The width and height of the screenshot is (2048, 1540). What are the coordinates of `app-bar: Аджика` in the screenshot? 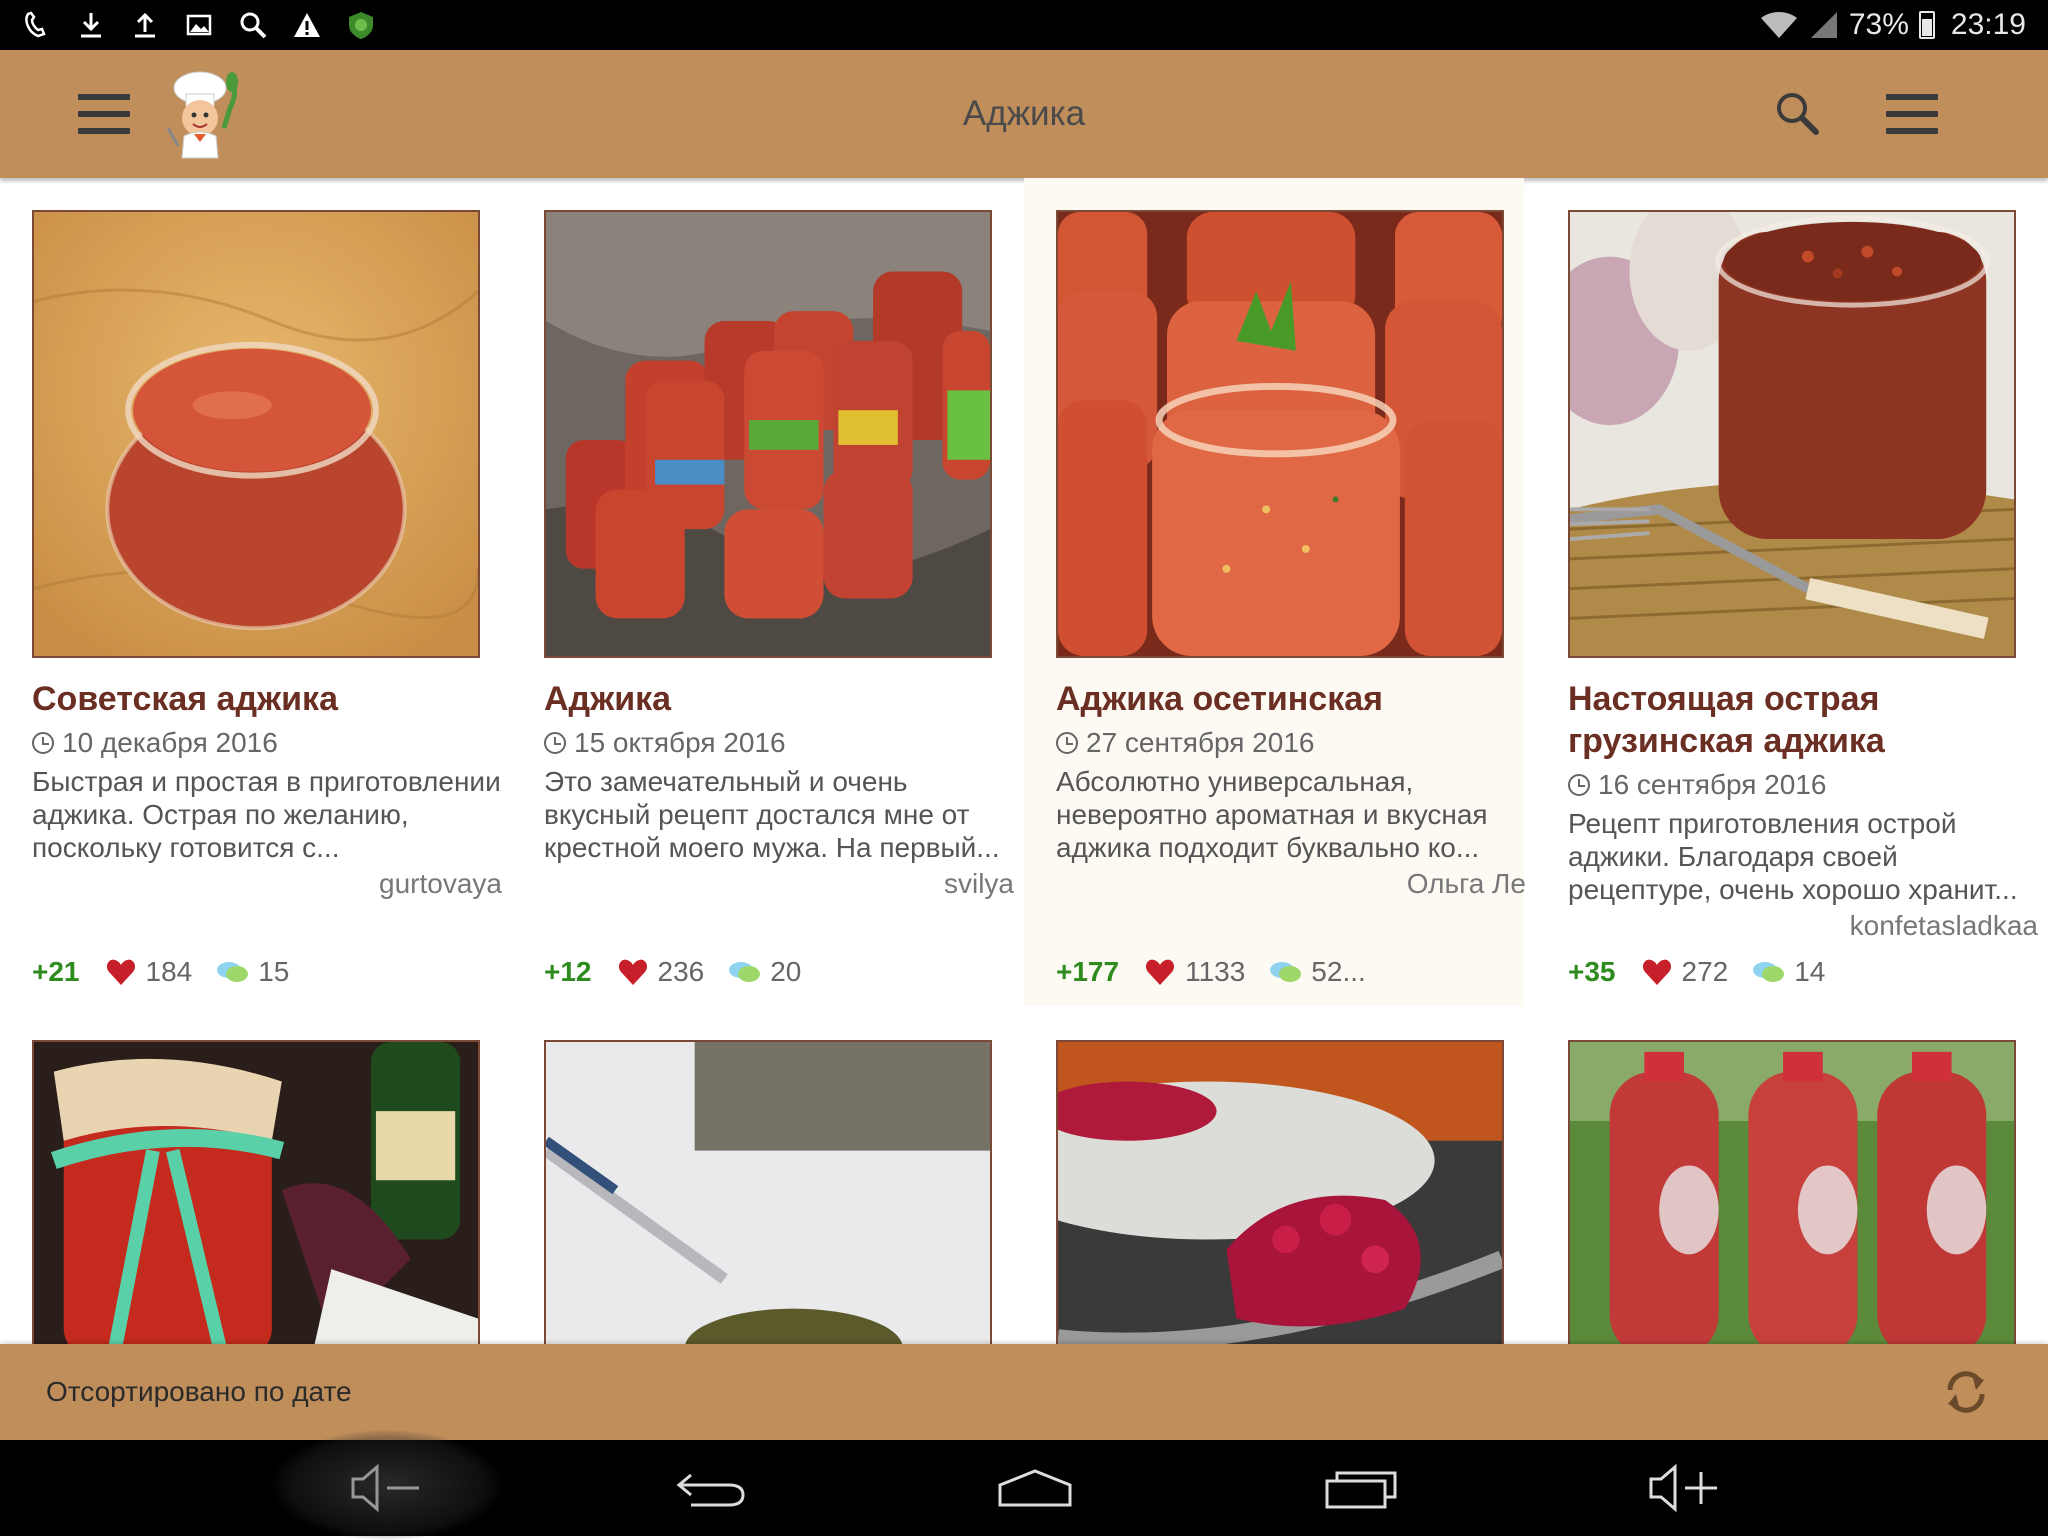 It's located at (1024, 114).